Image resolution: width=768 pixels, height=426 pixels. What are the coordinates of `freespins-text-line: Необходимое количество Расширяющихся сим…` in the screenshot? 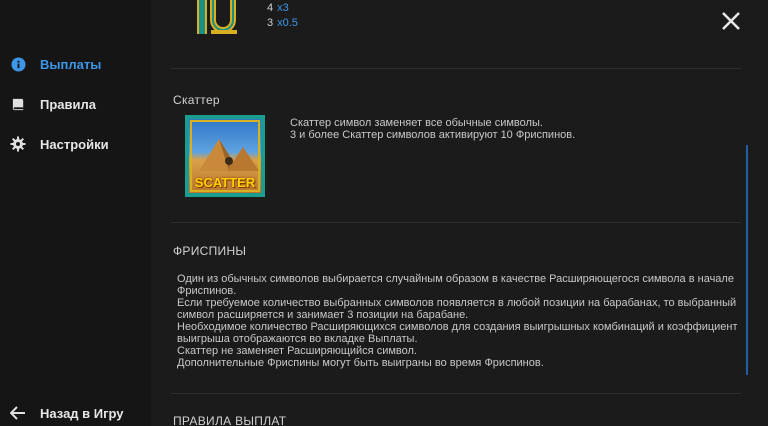 It's located at (457, 327).